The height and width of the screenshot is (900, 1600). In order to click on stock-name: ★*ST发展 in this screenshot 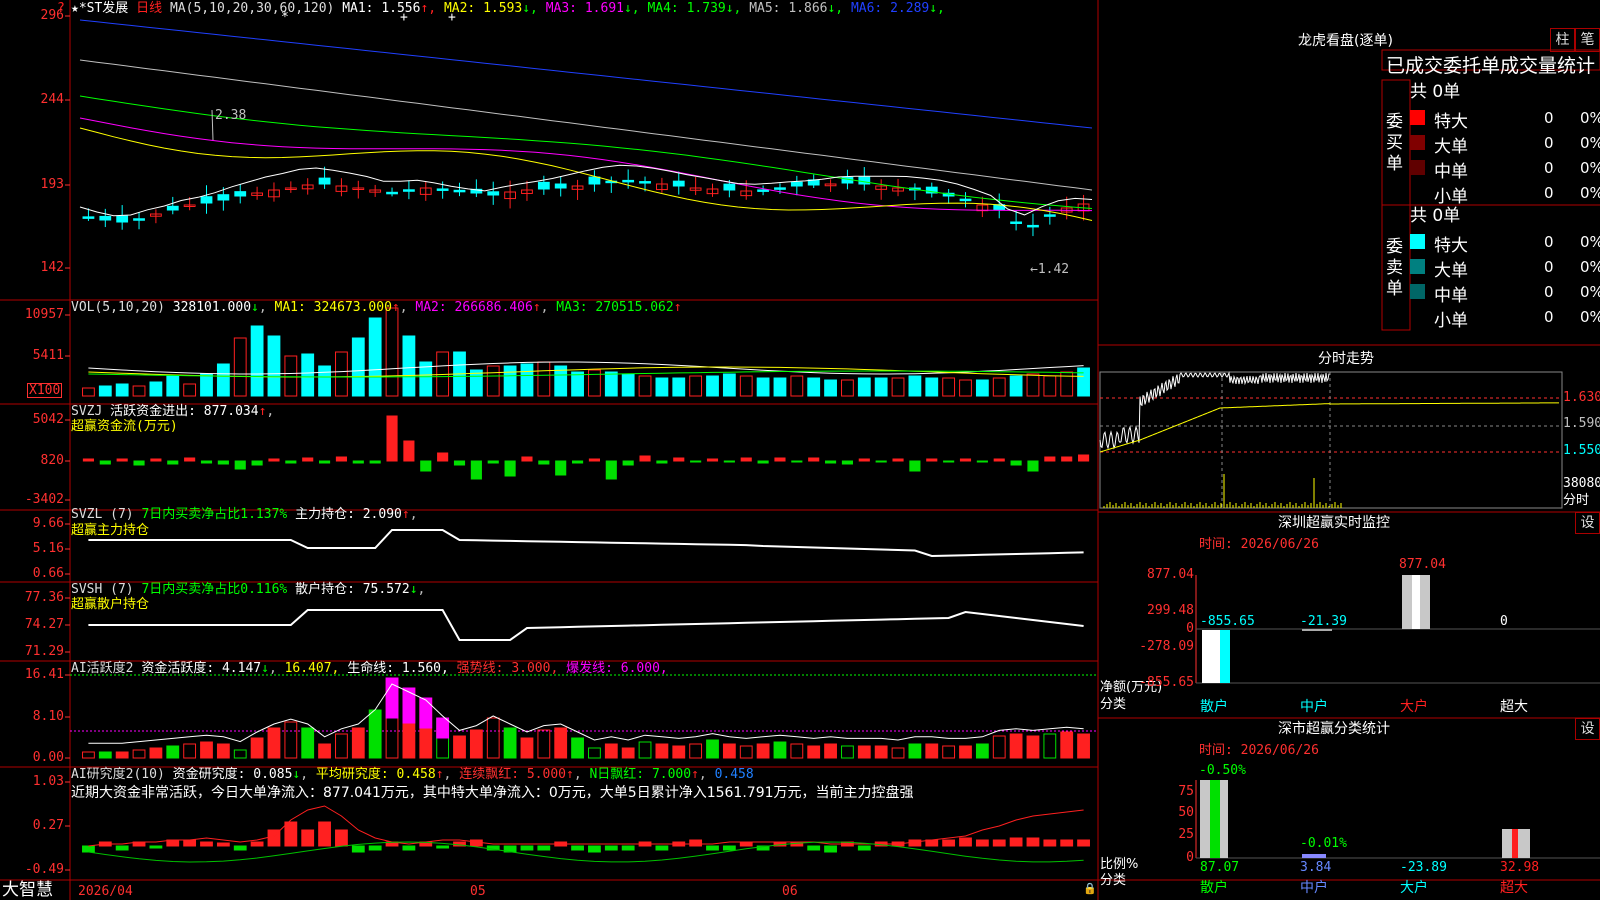, I will do `click(99, 8)`.